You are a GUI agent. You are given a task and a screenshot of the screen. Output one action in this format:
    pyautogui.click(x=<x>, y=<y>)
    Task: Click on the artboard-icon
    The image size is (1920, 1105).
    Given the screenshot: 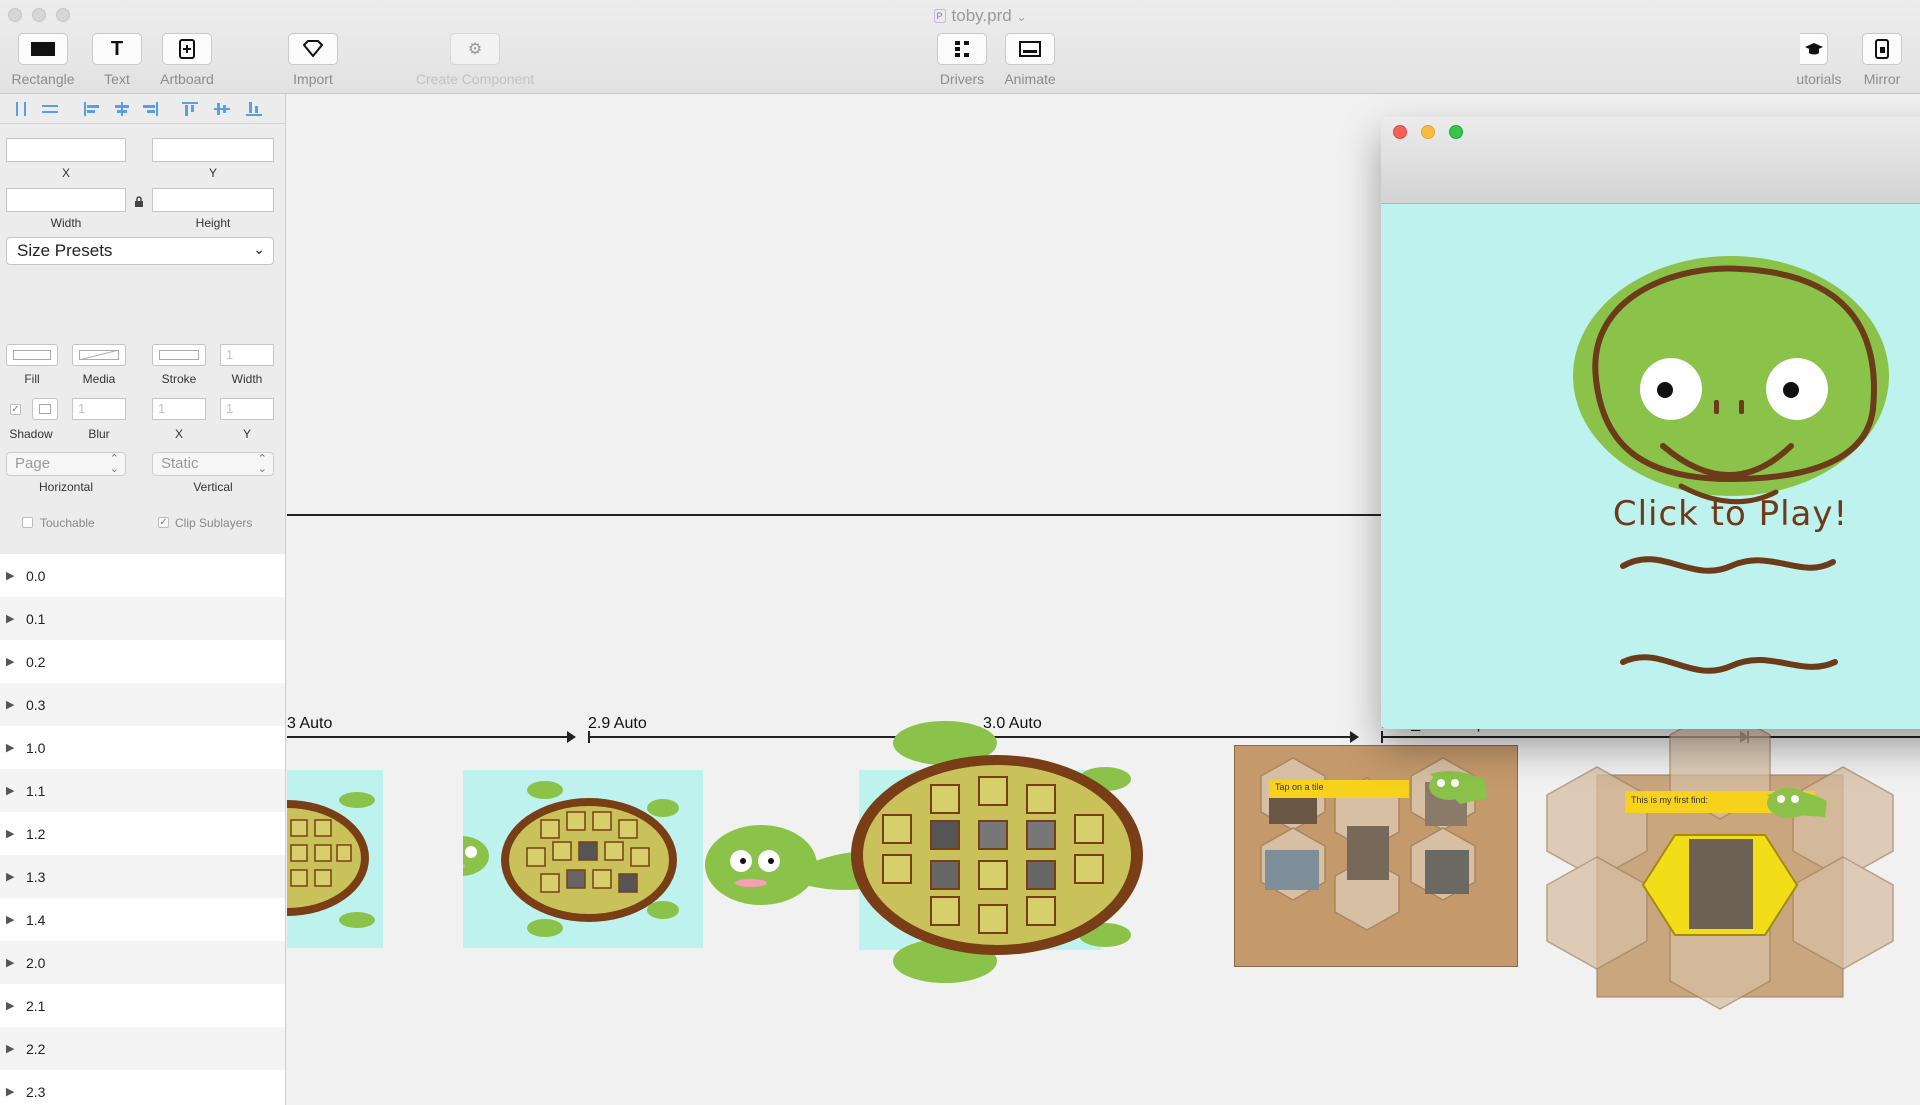 What is the action you would take?
    pyautogui.click(x=187, y=49)
    